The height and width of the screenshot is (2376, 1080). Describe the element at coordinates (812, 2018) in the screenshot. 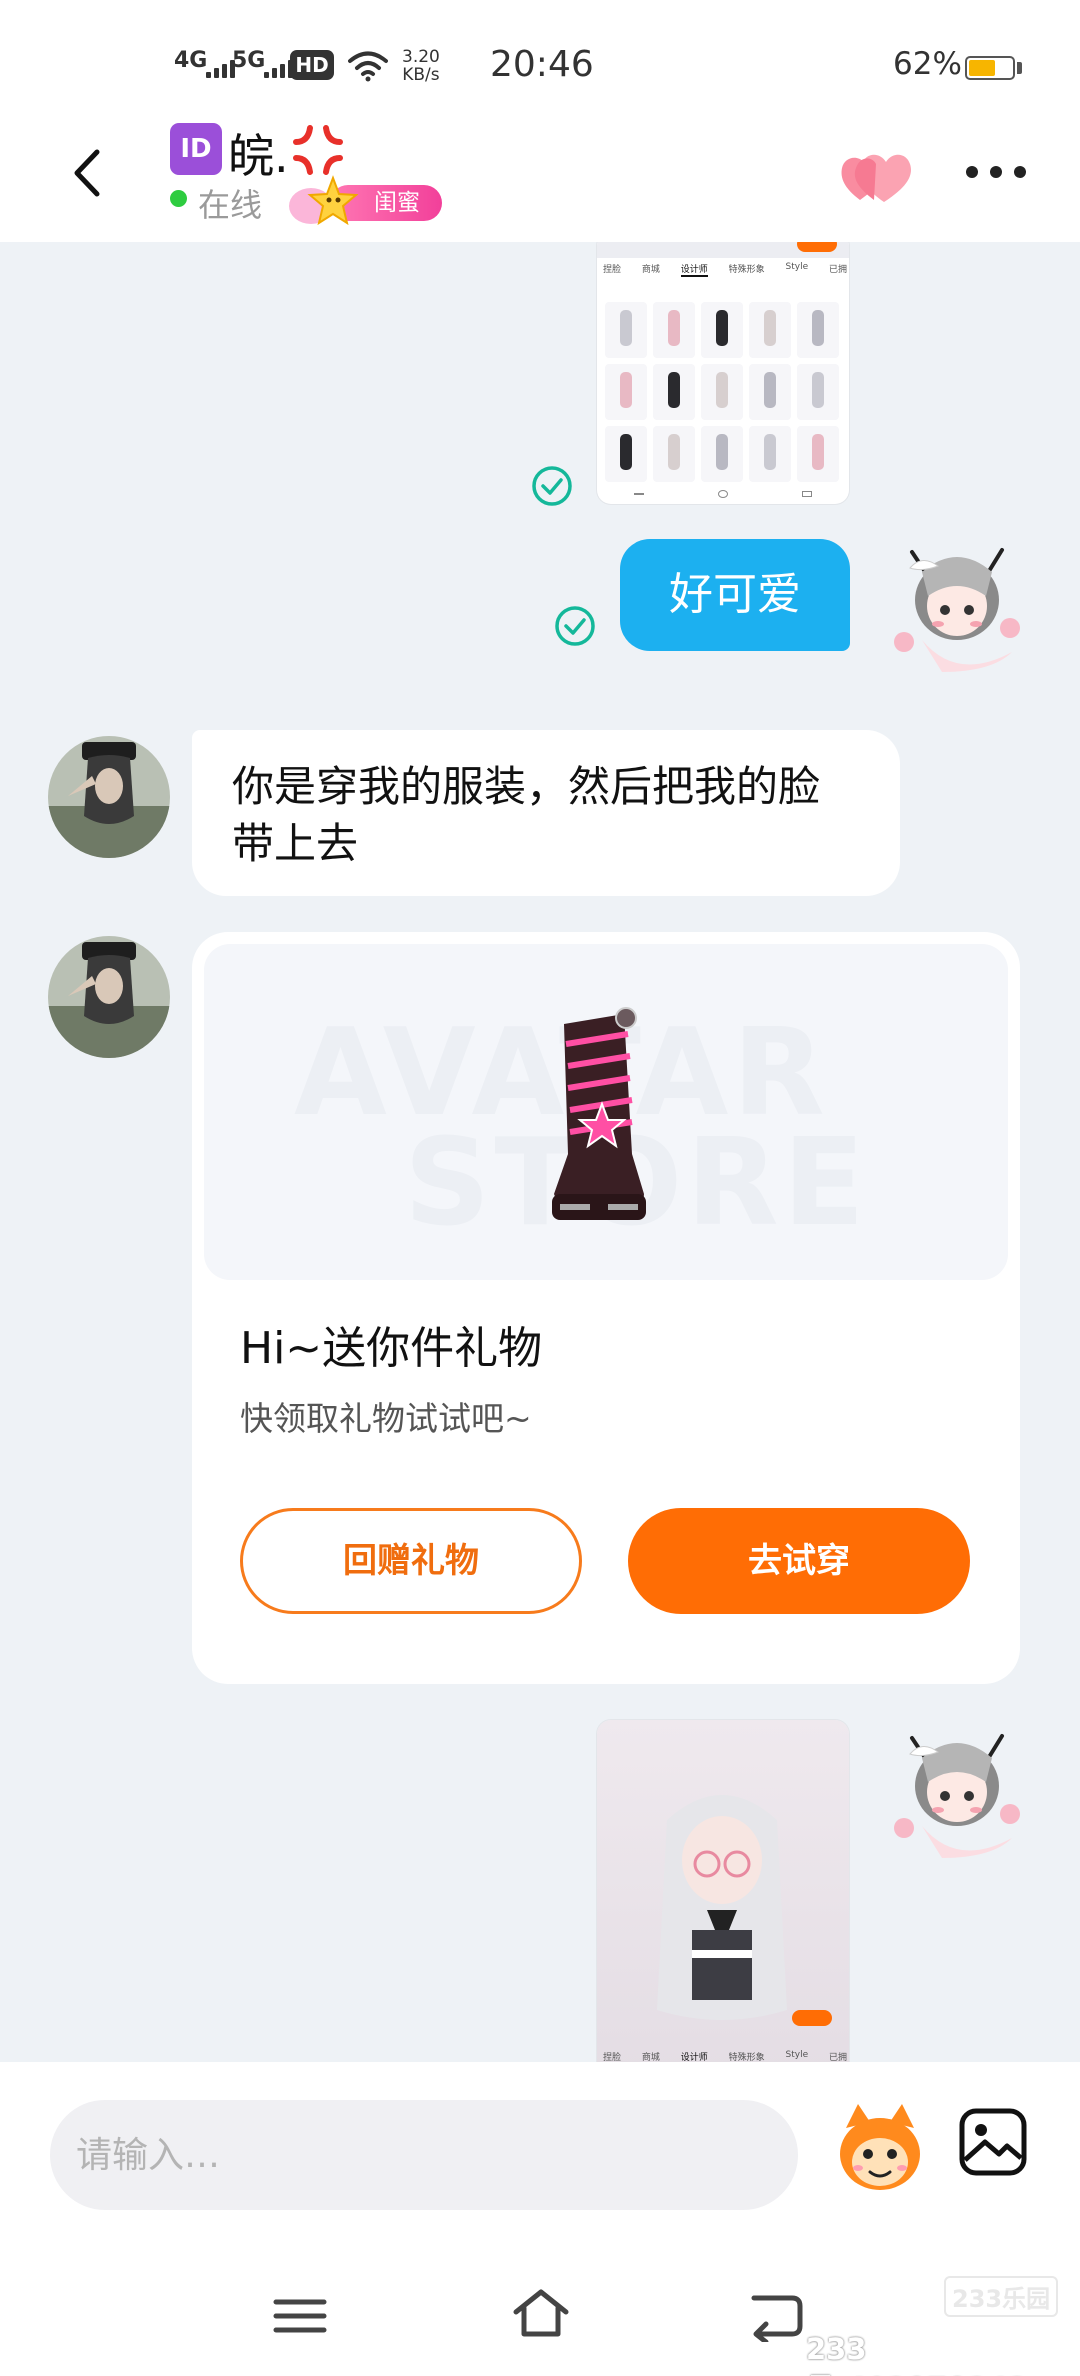

I see `screenshot-2-buy-button` at that location.